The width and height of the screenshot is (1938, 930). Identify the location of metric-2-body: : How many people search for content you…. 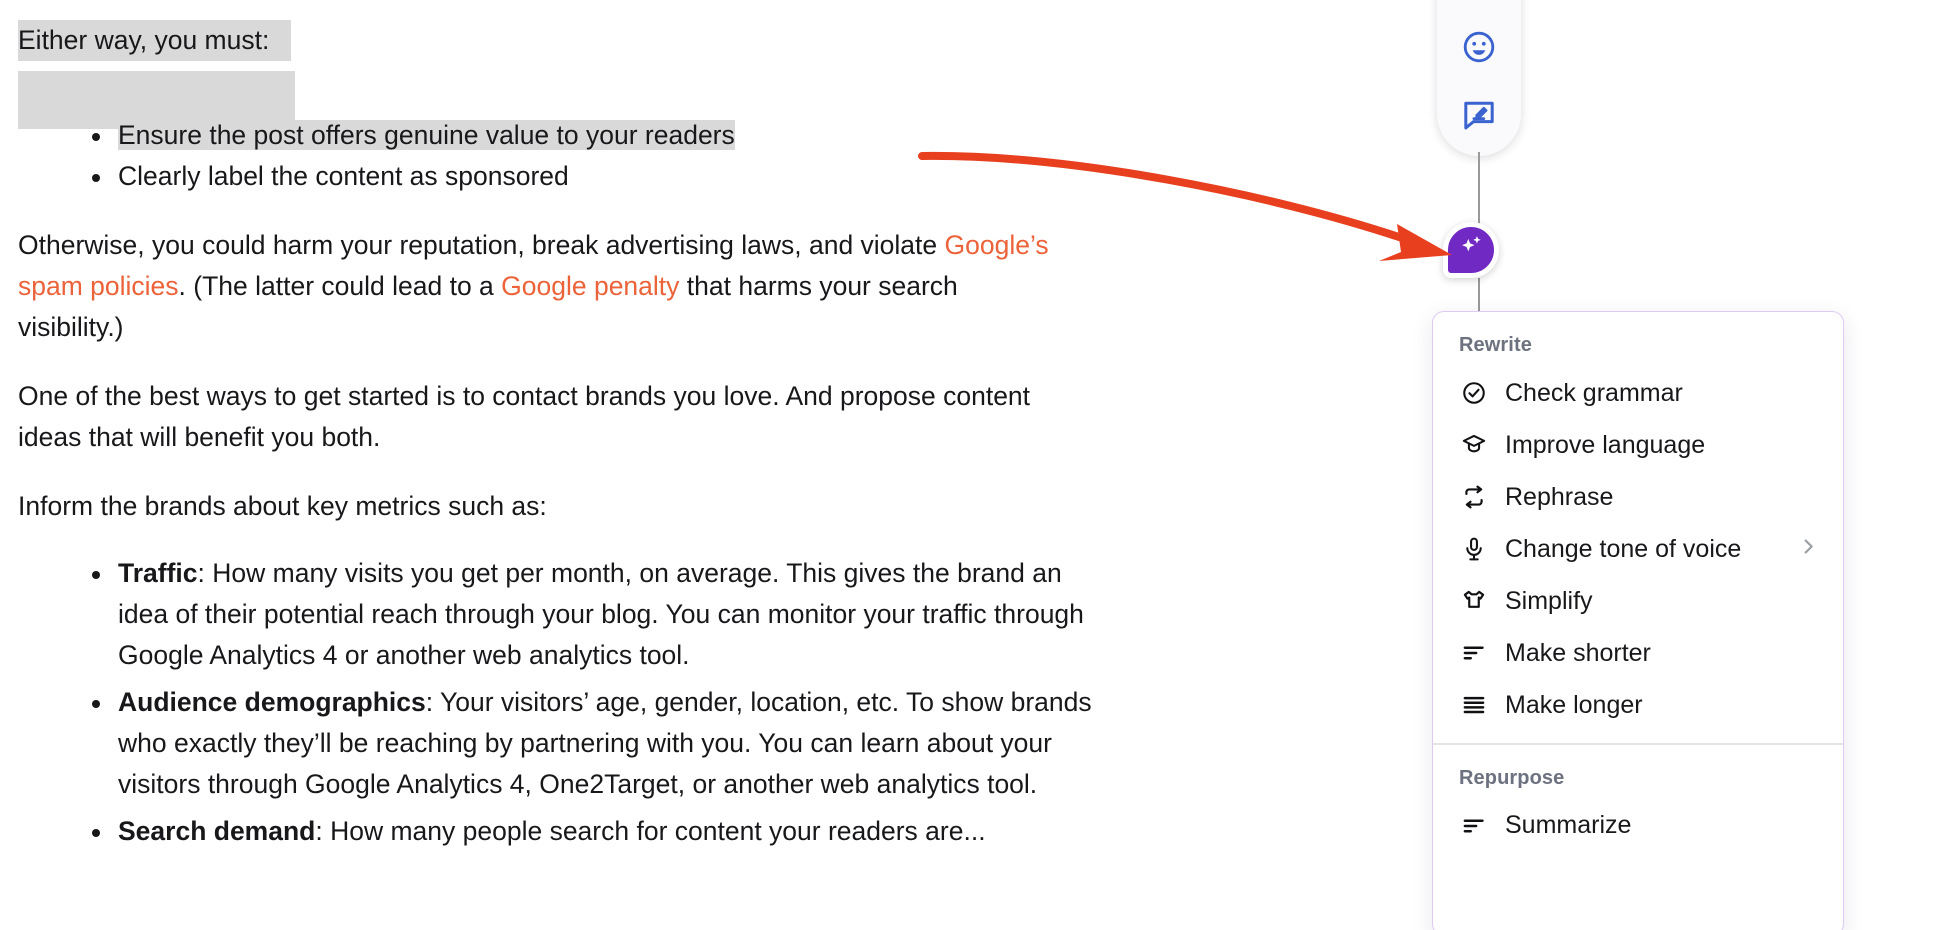
(650, 831).